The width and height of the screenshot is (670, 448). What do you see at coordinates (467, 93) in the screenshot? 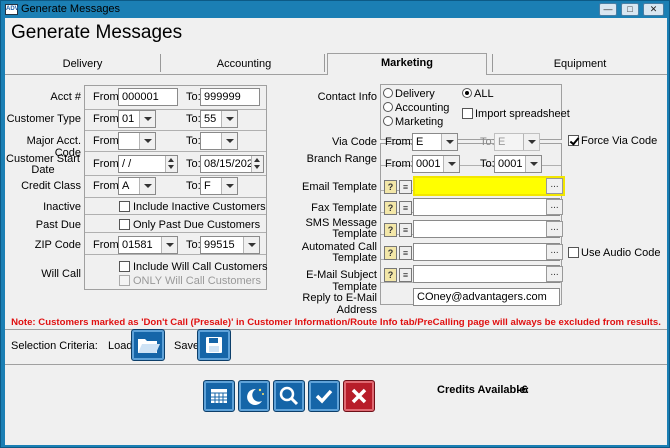
I see `contact-all-radio` at bounding box center [467, 93].